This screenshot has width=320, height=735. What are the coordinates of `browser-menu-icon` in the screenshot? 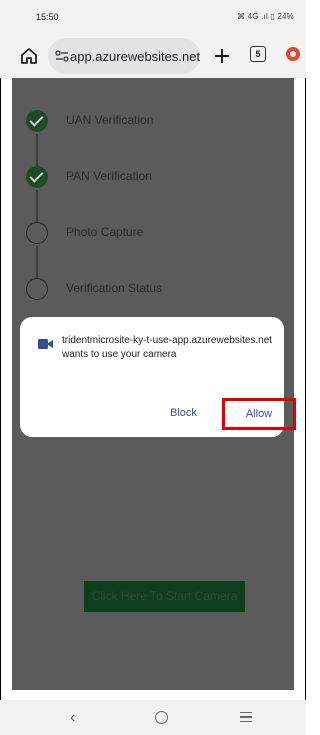 It's located at (293, 54).